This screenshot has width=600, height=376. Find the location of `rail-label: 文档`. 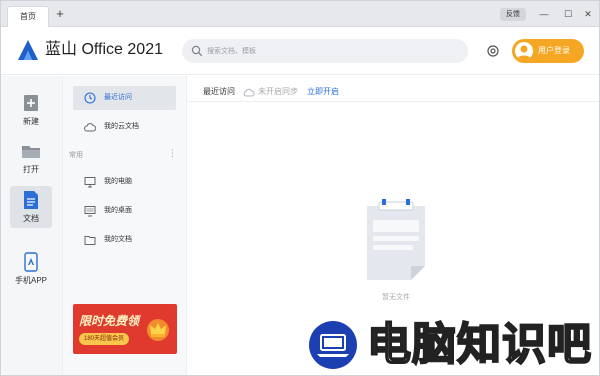

rail-label: 文档 is located at coordinates (31, 218).